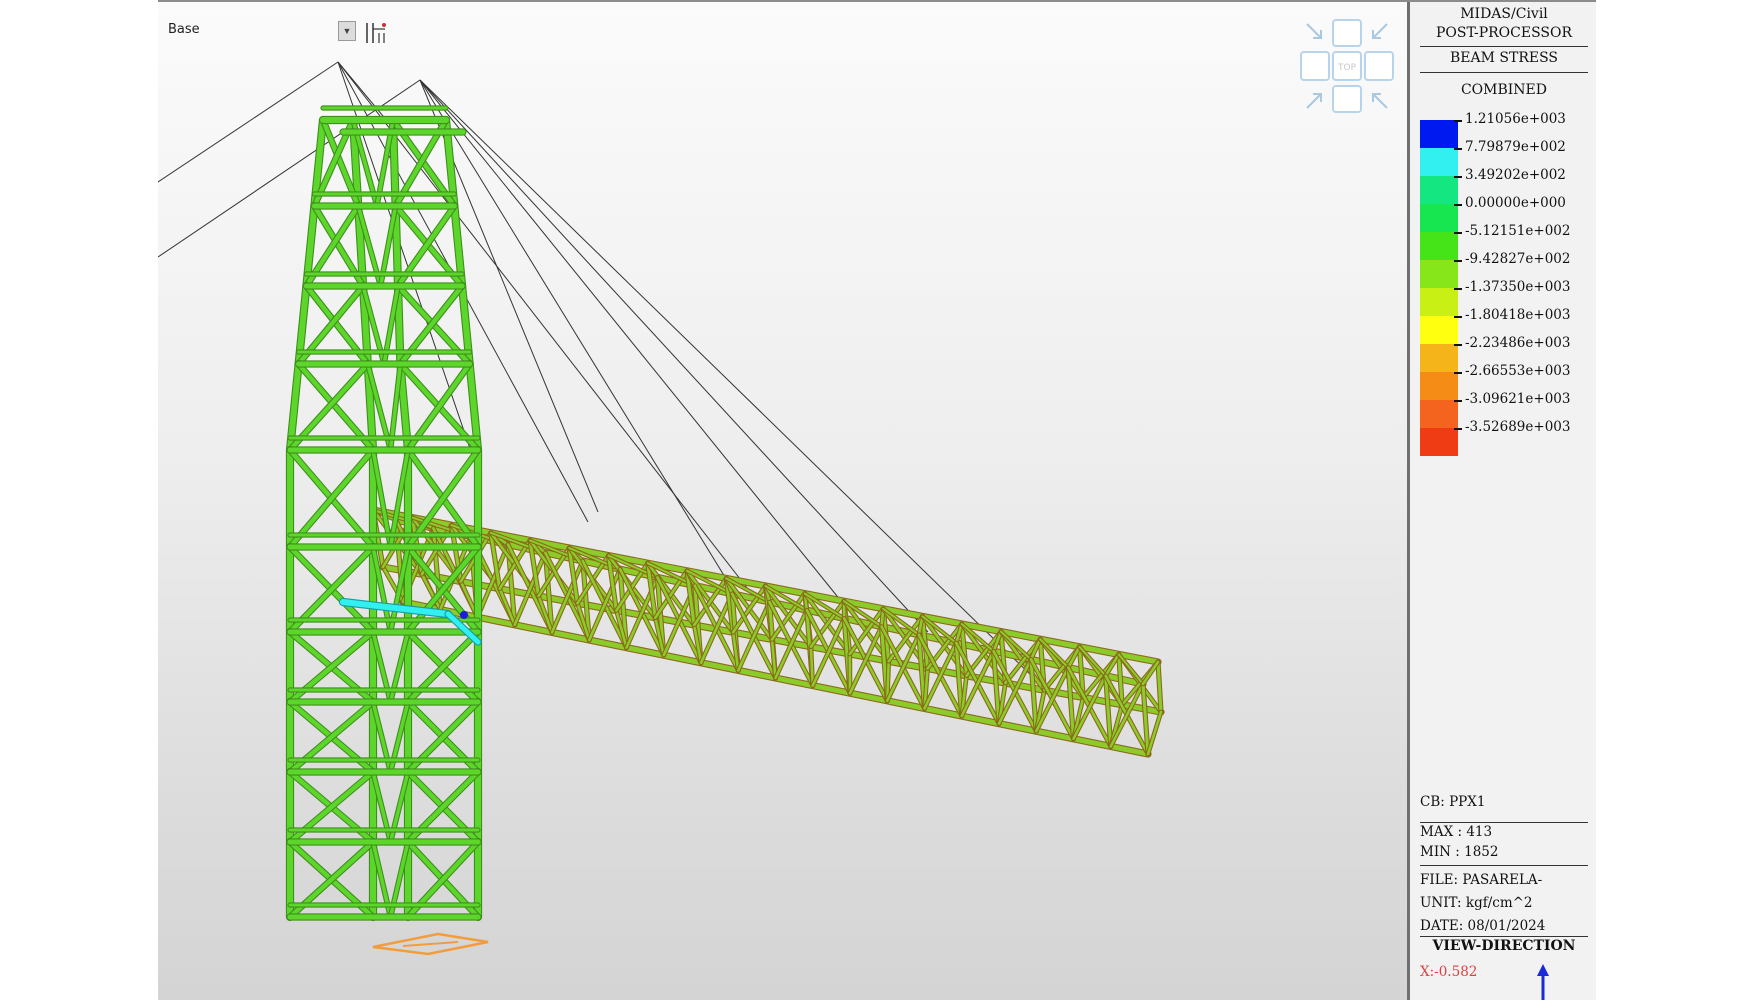 This screenshot has width=1750, height=1000. What do you see at coordinates (1481, 880) in the screenshot?
I see `file-name: FILE: PASARELA-` at bounding box center [1481, 880].